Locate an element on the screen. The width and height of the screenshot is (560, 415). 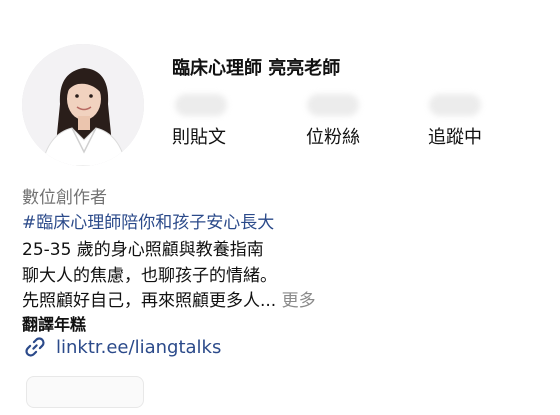
bio-line-1: 25-35 歲的身心照顧與教養指南 is located at coordinates (143, 250).